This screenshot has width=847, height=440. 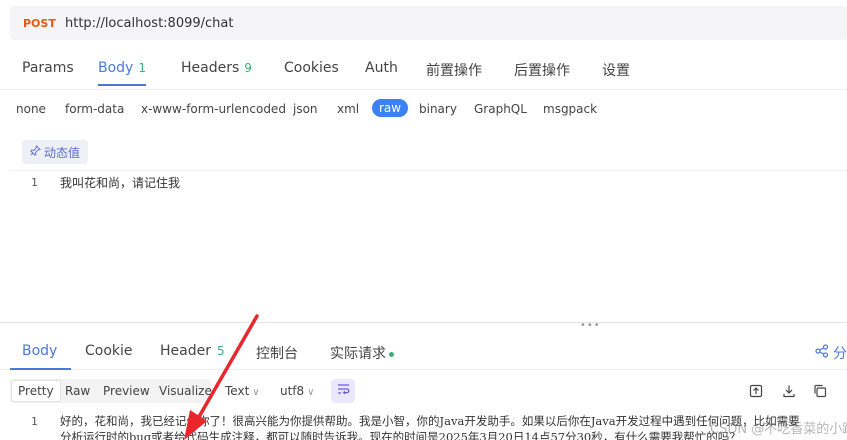 What do you see at coordinates (185, 351) in the screenshot?
I see `tab-label: Header` at bounding box center [185, 351].